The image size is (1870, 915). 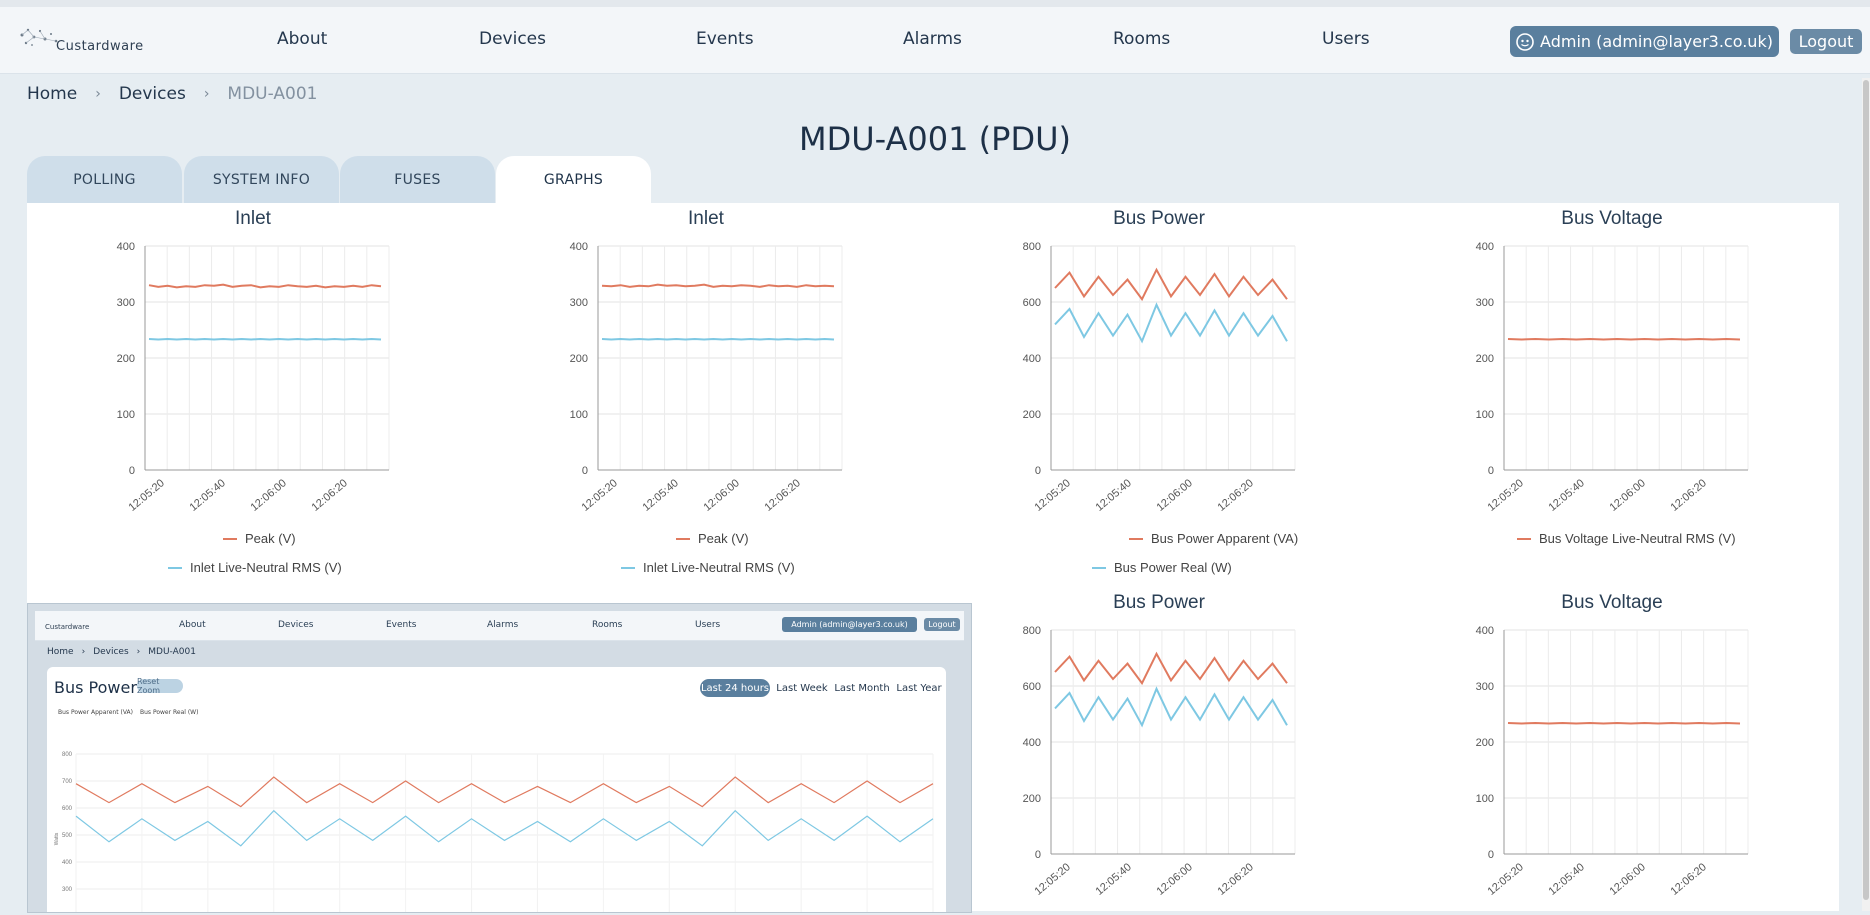 I want to click on chart-title: Bus Voltage, so click(x=1611, y=602).